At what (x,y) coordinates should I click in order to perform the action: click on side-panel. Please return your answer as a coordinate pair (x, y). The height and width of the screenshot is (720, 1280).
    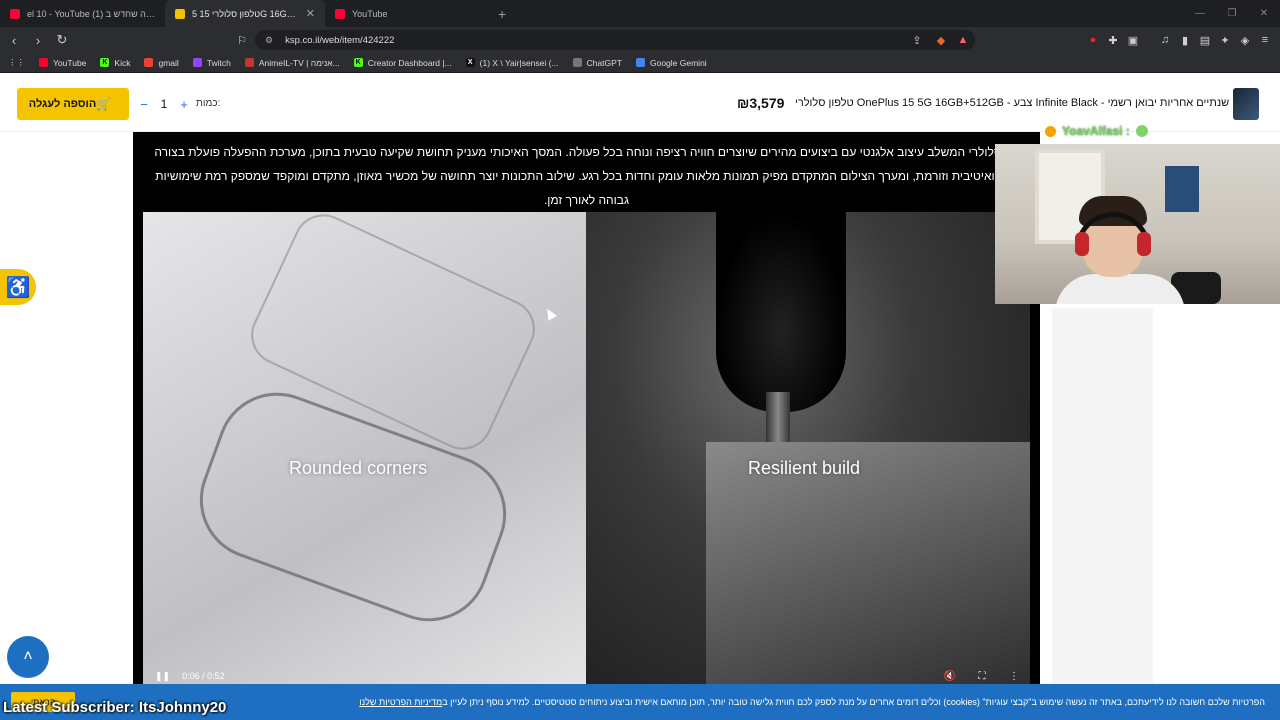
    Looking at the image, I should click on (1102, 498).